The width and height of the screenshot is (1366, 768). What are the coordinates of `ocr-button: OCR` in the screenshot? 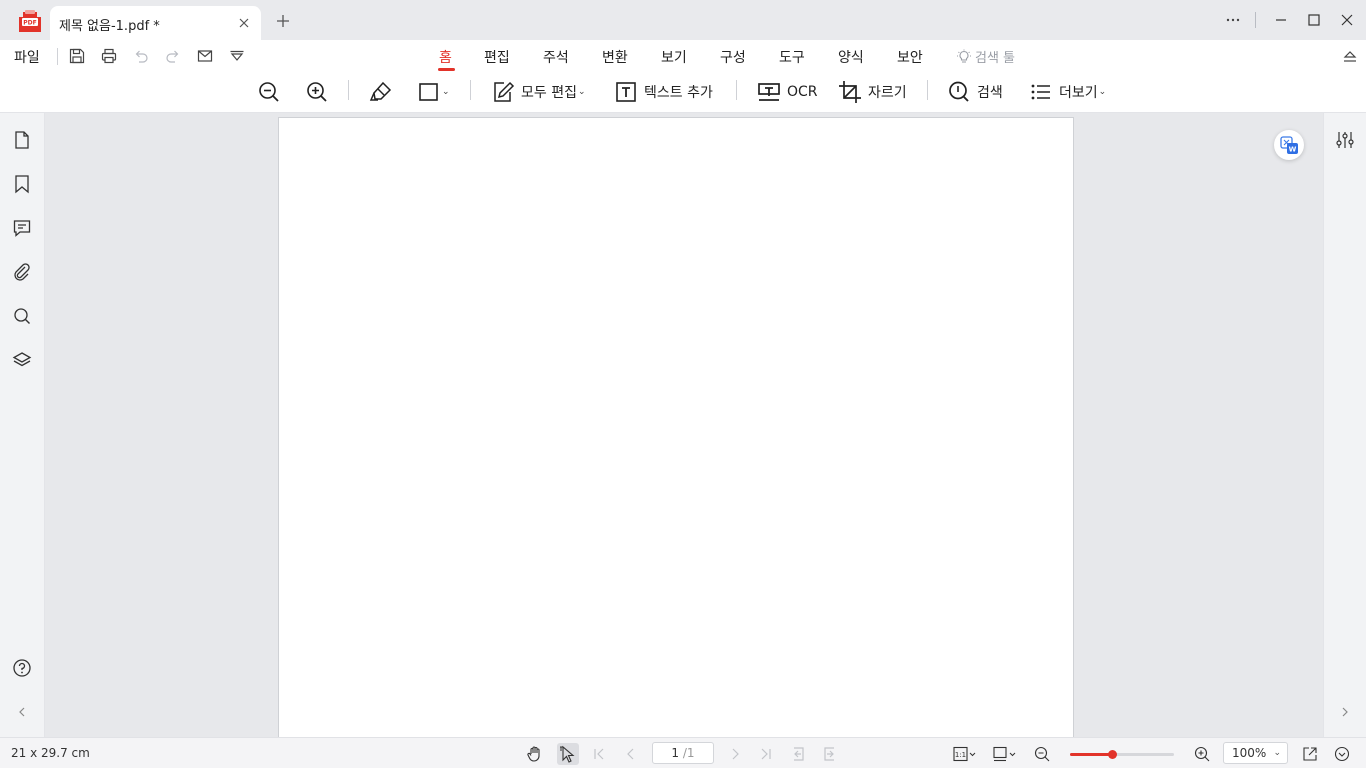 It's located at (787, 92).